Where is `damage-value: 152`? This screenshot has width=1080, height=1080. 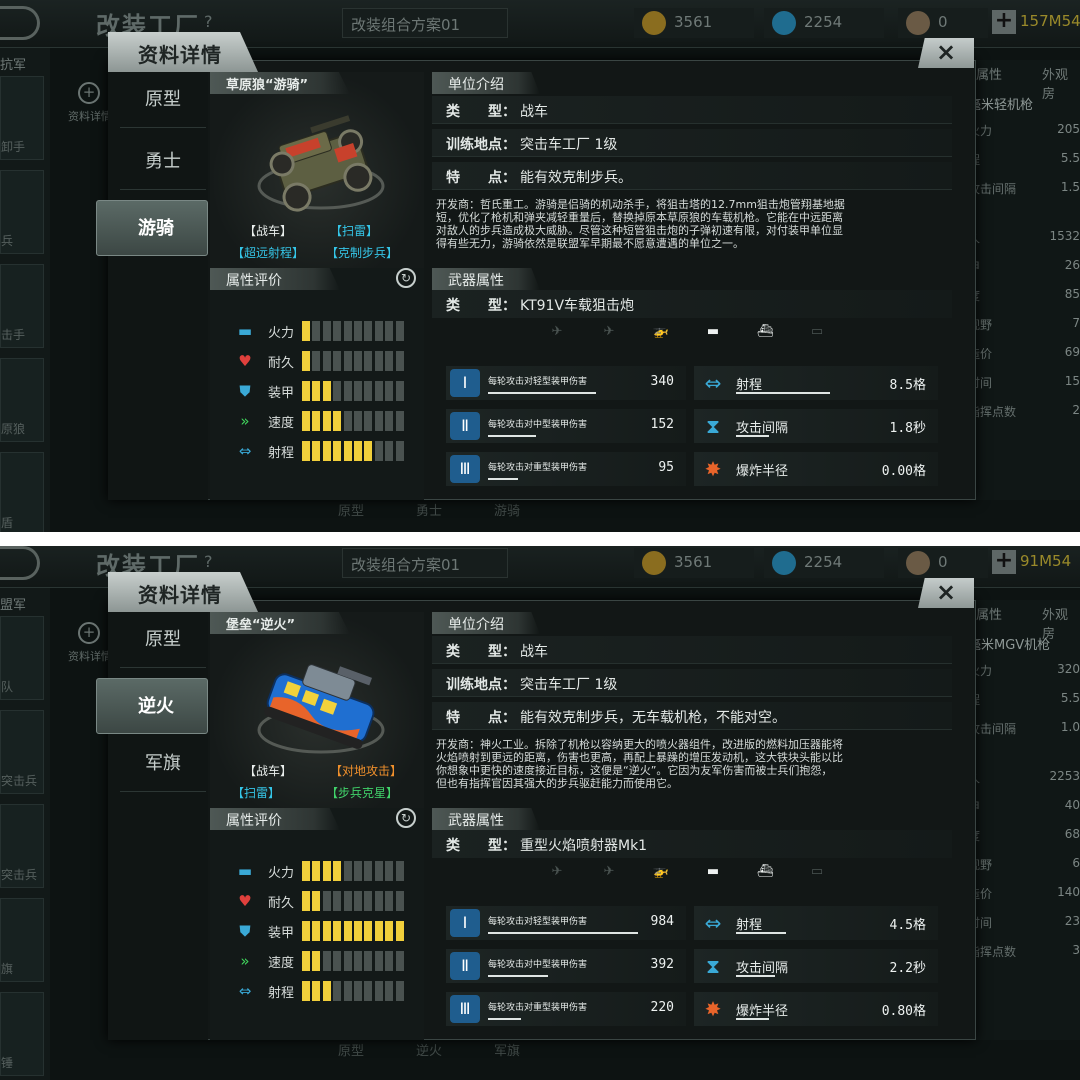 damage-value: 152 is located at coordinates (662, 424).